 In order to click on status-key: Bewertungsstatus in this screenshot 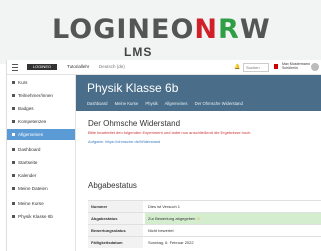, I will do `click(115, 230)`.